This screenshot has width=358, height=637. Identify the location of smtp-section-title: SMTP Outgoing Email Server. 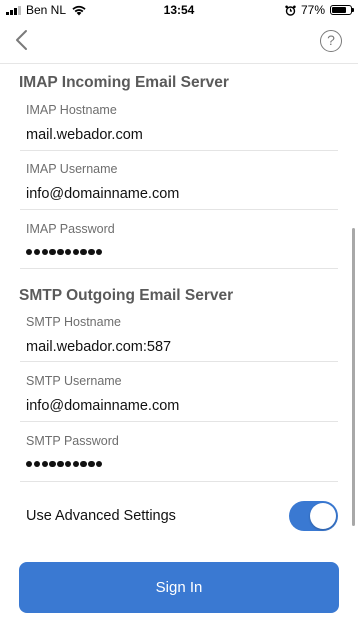
(126, 295).